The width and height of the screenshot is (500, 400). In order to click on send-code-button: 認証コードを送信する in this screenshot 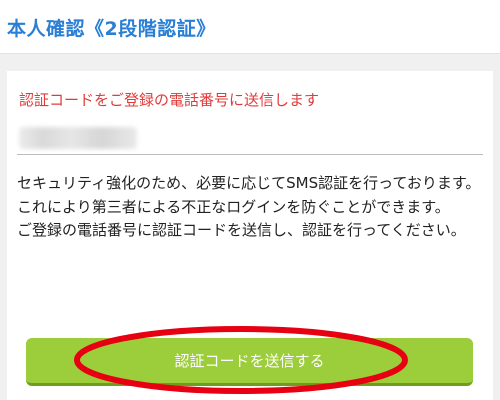, I will do `click(249, 362)`.